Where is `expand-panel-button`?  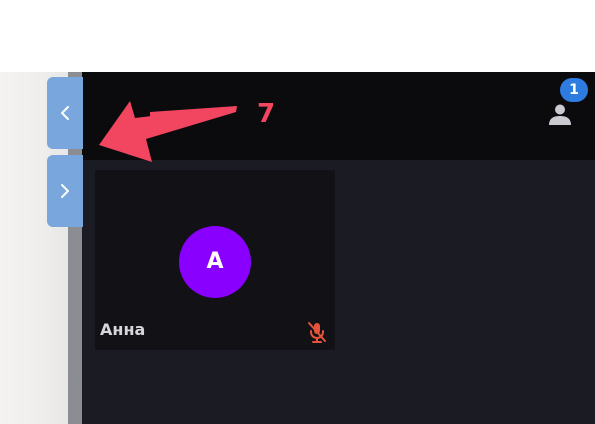
expand-panel-button is located at coordinates (65, 191).